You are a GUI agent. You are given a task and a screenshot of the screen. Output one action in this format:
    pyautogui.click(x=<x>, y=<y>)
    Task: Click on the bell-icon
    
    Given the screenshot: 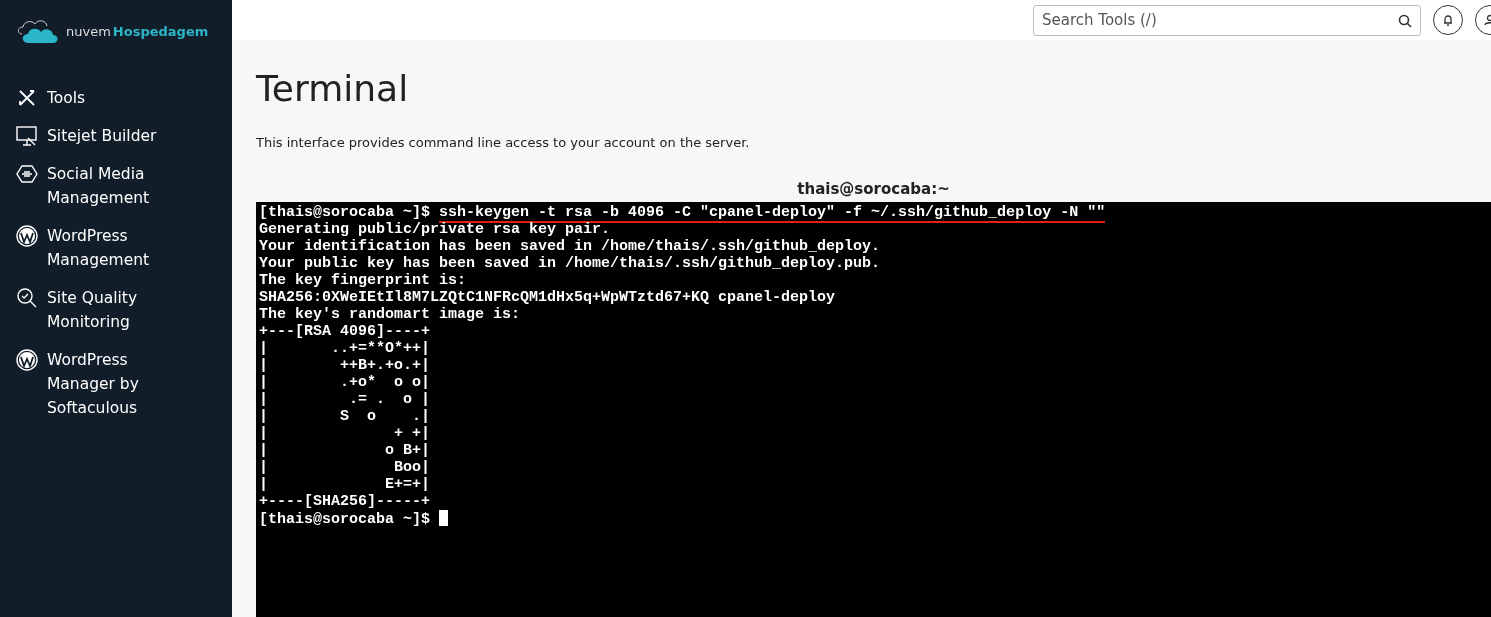 What is the action you would take?
    pyautogui.click(x=1448, y=20)
    